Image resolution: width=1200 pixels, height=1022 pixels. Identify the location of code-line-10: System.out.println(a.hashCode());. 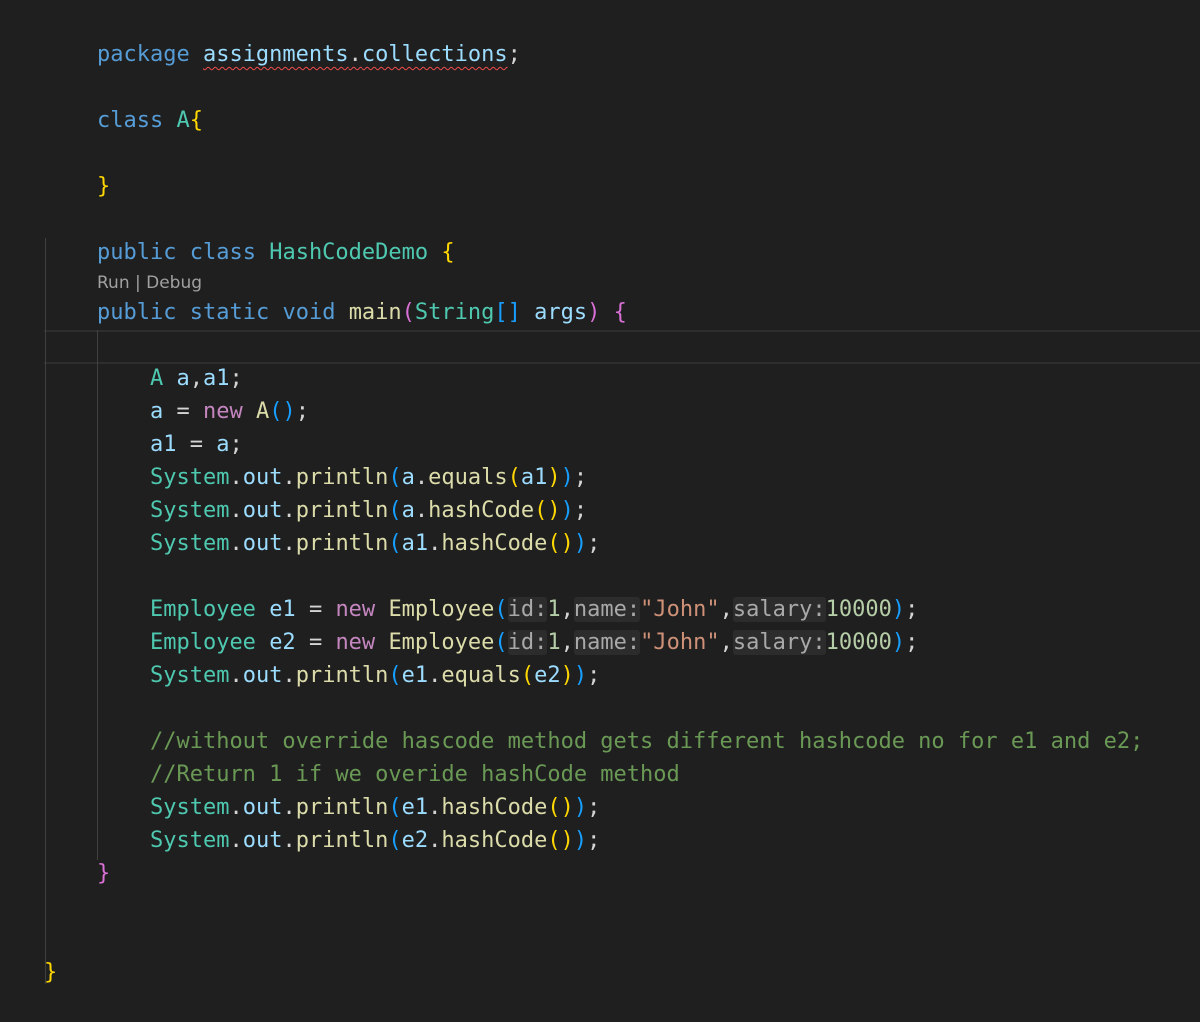
(315, 511).